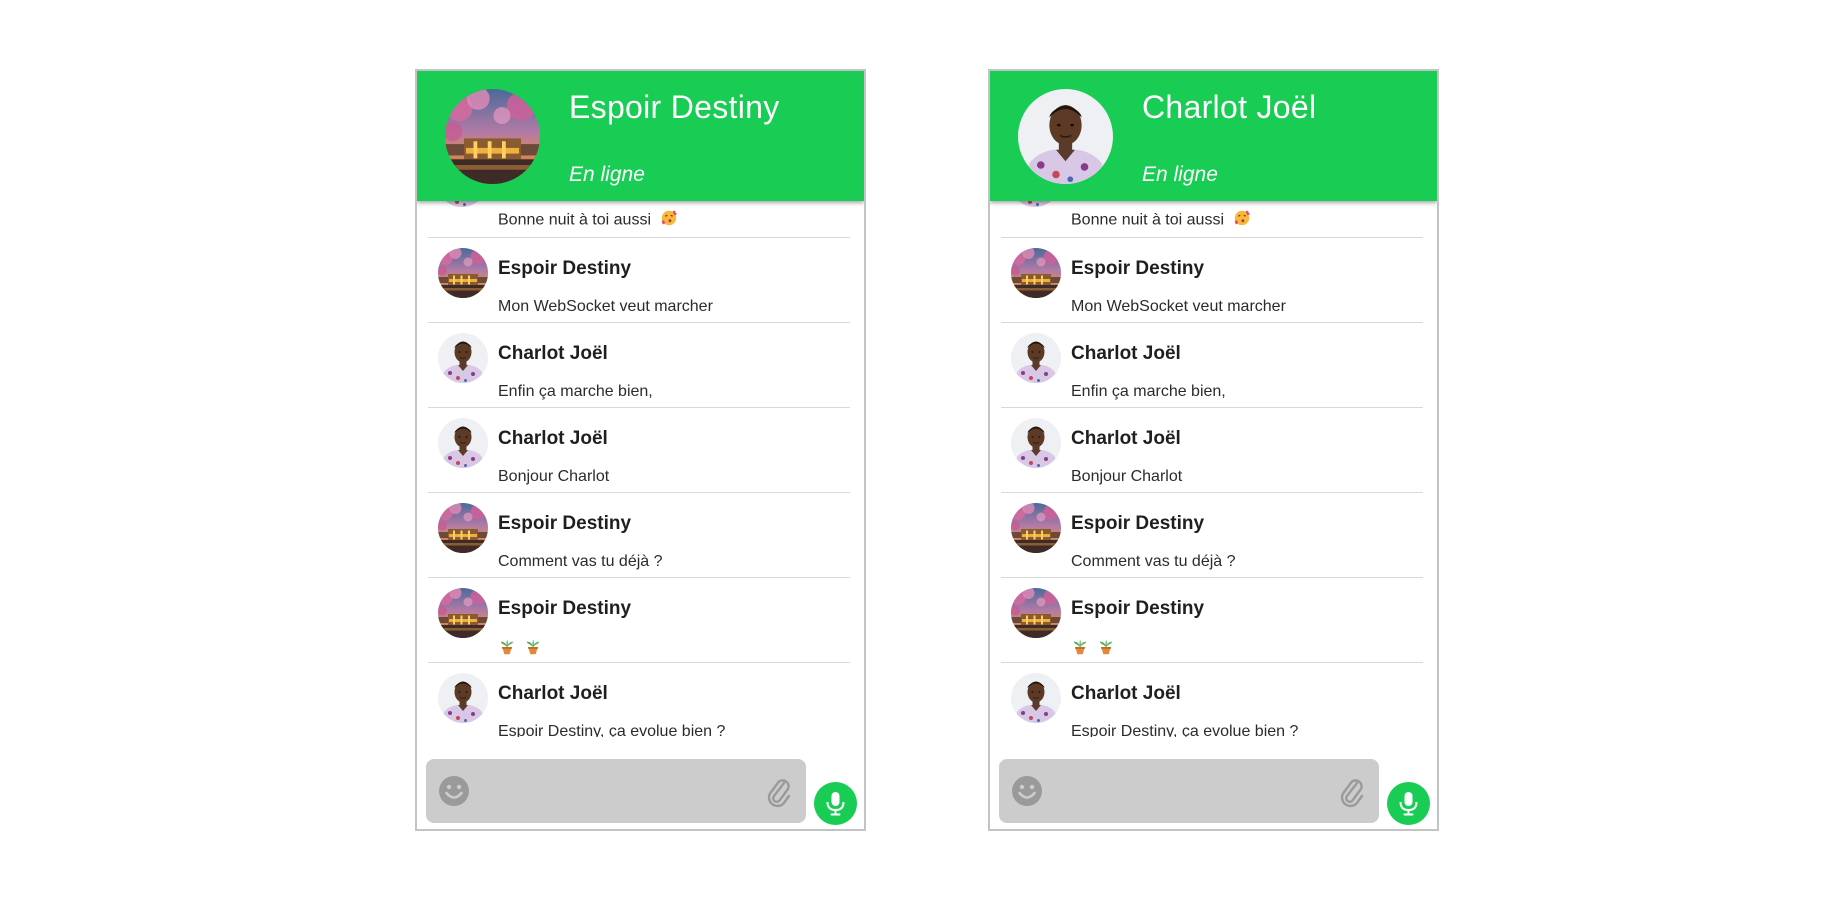 The width and height of the screenshot is (1837, 897). I want to click on destiny-avatar-image, so click(492, 136).